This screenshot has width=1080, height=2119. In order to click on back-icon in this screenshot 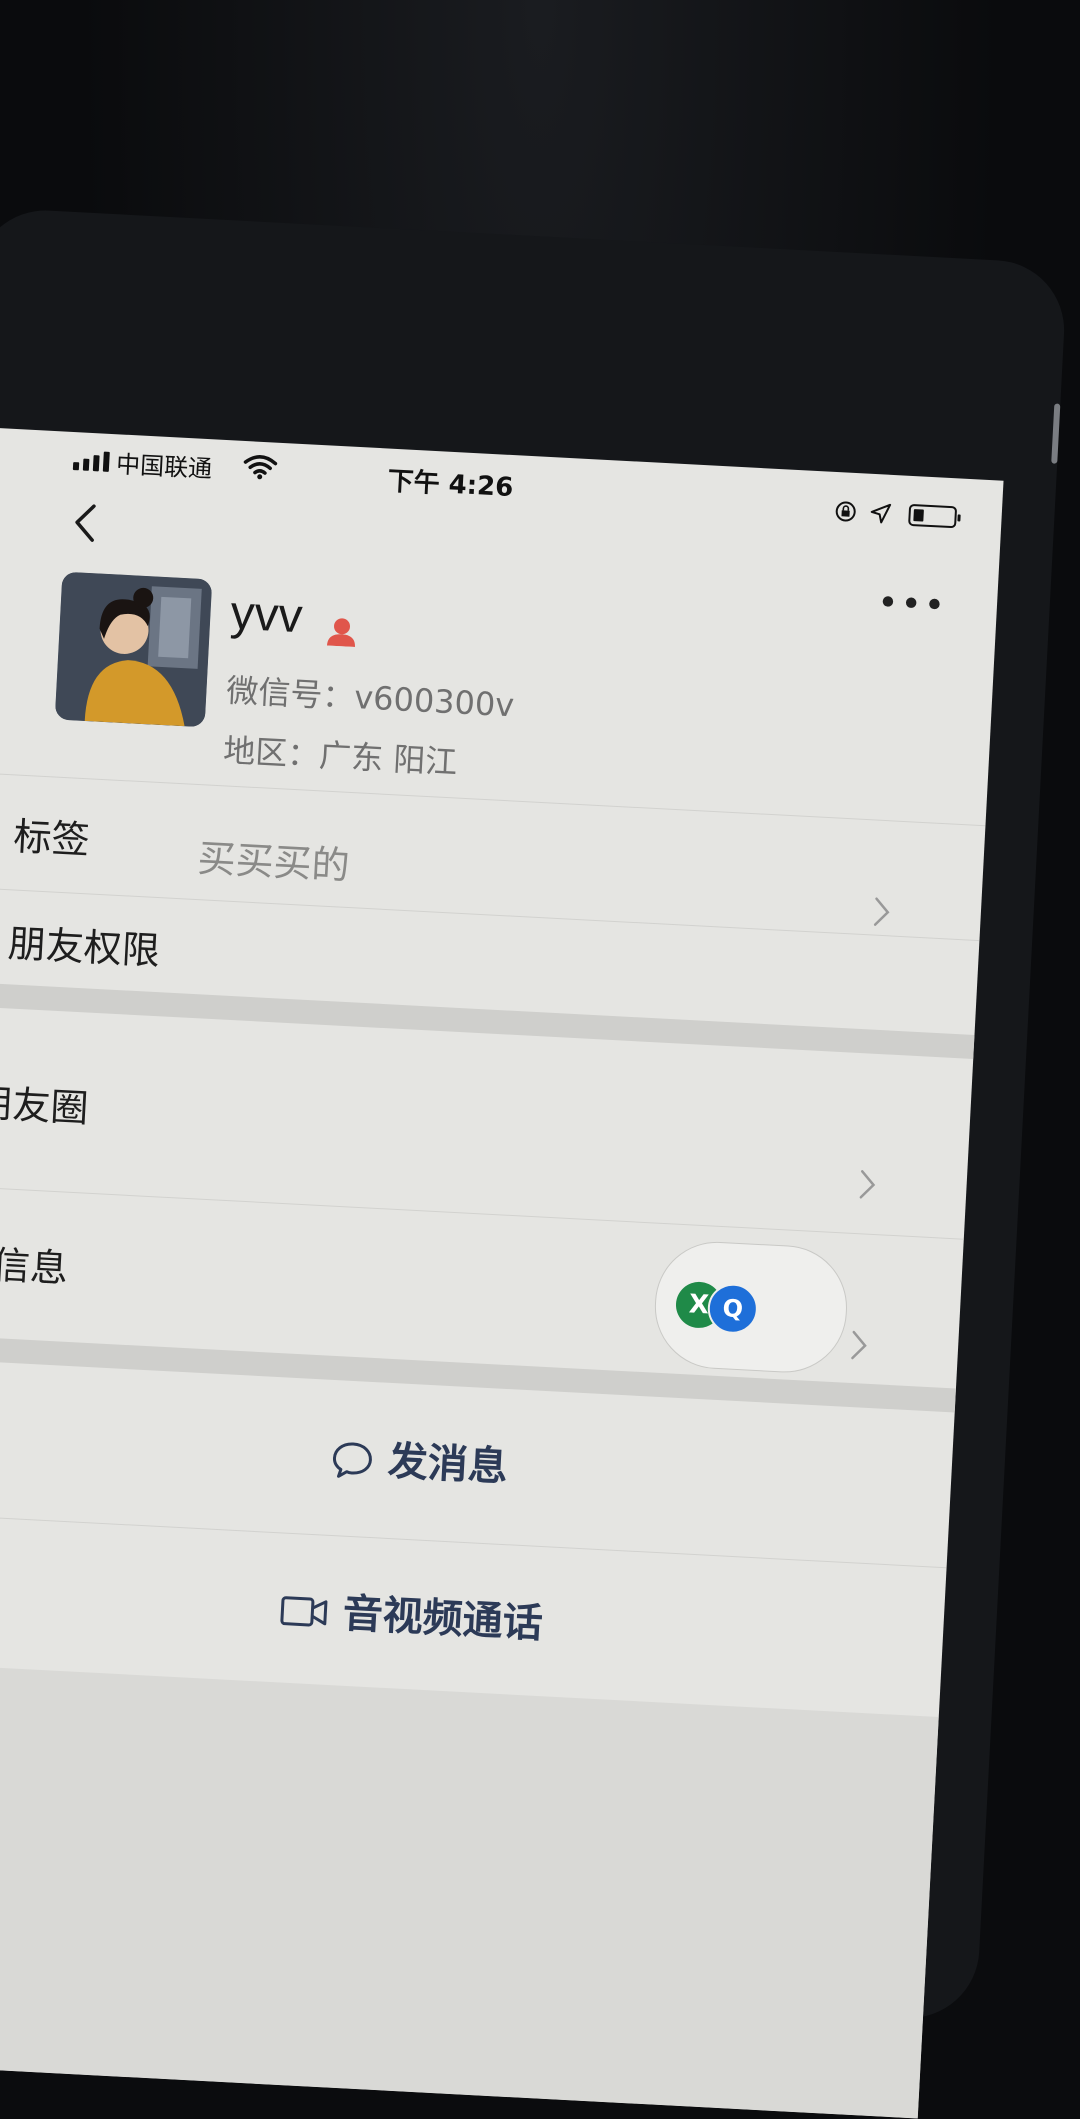, I will do `click(85, 523)`.